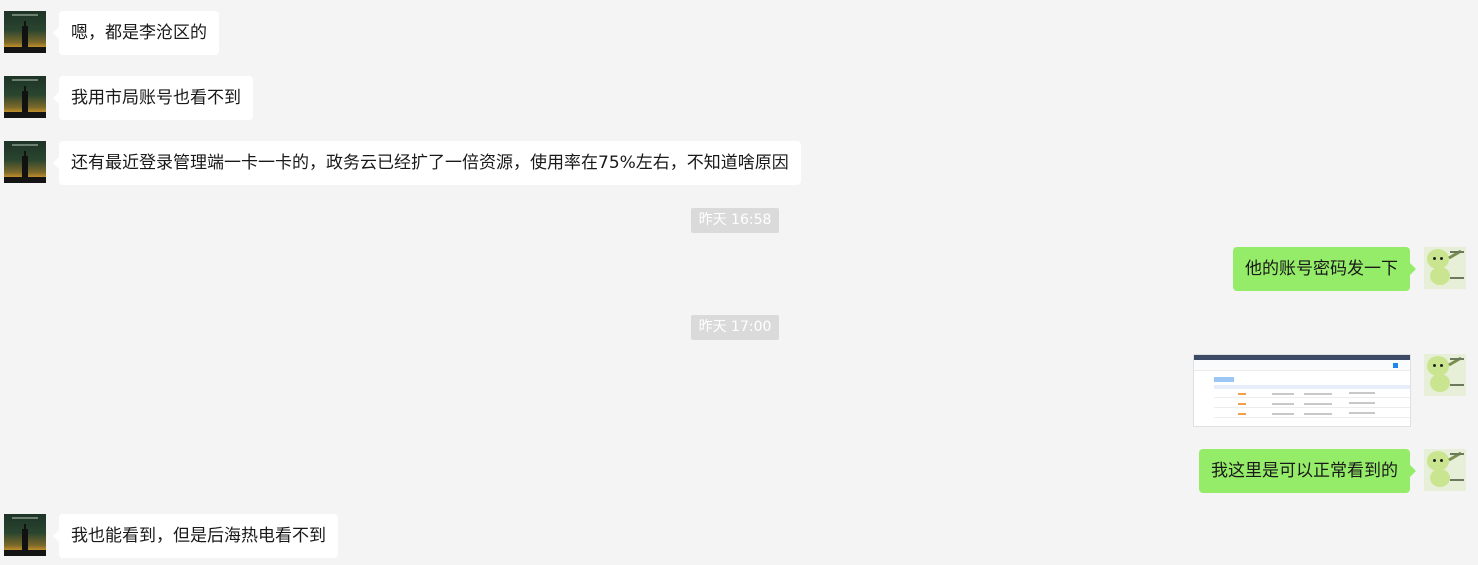 This screenshot has width=1478, height=565. What do you see at coordinates (1307, 471) in the screenshot?
I see `message-bubble-outgoing: 我这里是可以正常看到的` at bounding box center [1307, 471].